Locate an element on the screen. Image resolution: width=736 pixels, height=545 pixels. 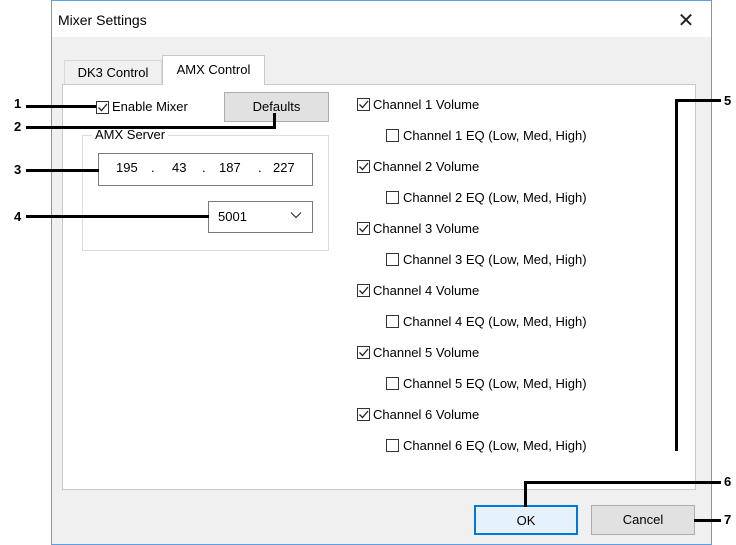
channel-5-volume-checkbox is located at coordinates (363, 352).